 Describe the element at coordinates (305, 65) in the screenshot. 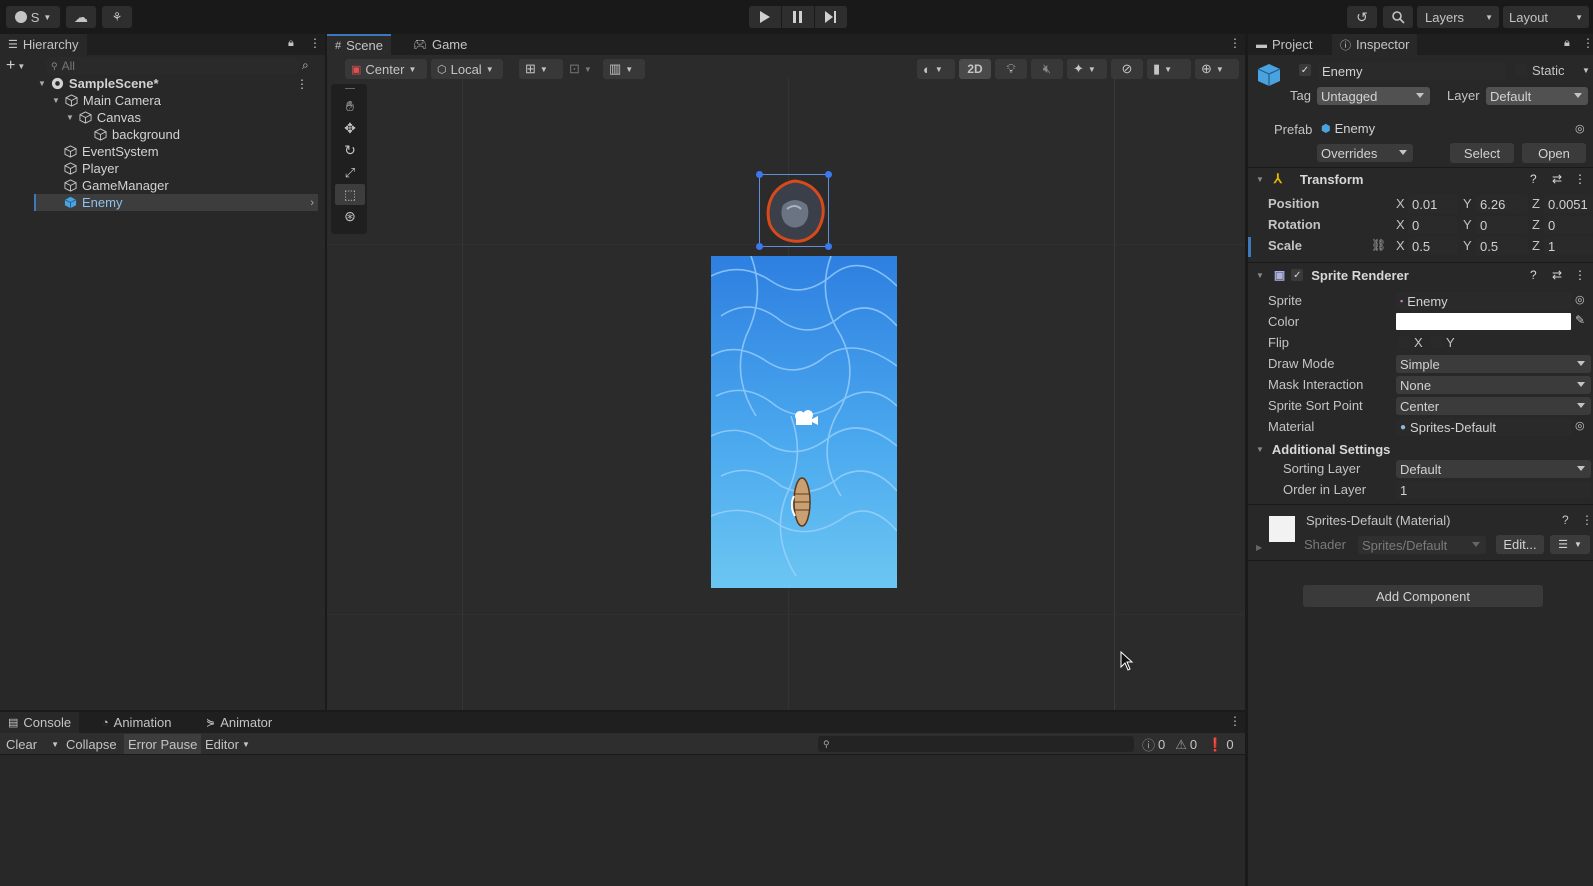

I see `scene-search-icon: ⌕` at that location.